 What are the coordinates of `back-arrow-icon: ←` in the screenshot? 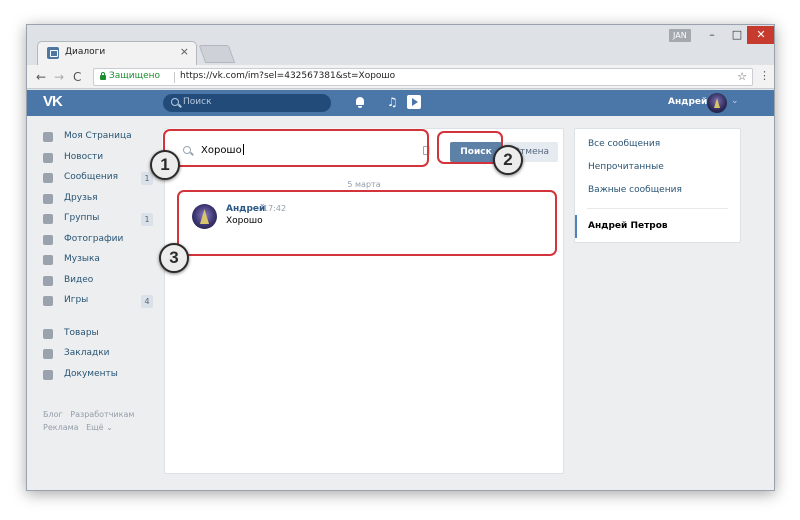 It's located at (41, 77).